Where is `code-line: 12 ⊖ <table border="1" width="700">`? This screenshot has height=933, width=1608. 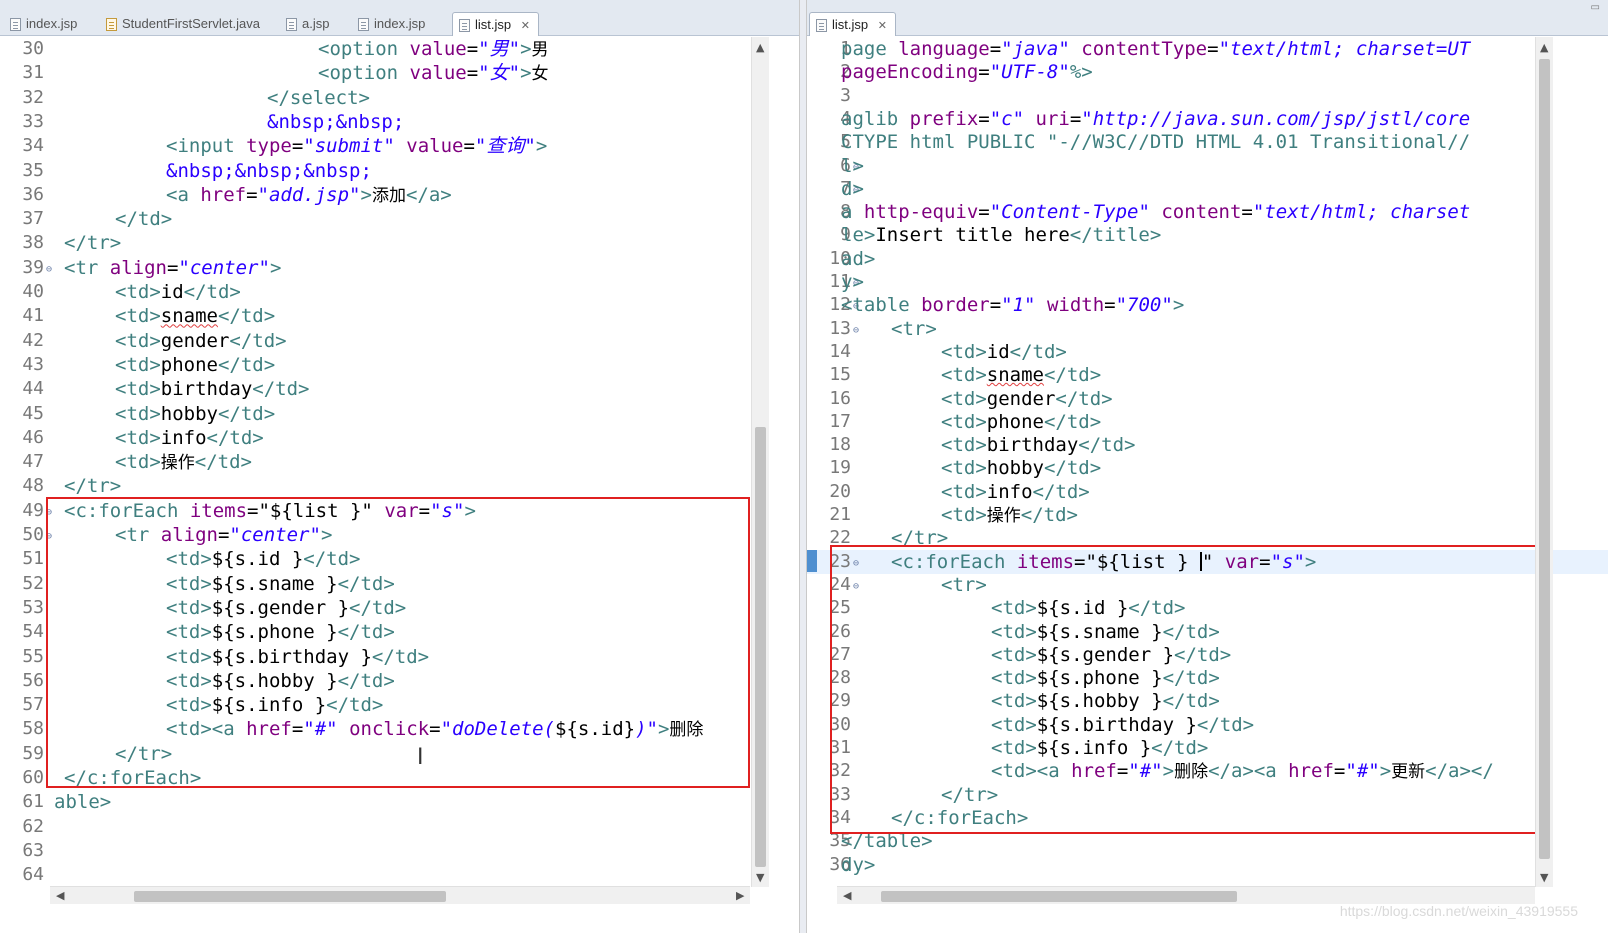
code-line: 12 ⊖ <table border="1" width="700"> is located at coordinates (1207, 305).